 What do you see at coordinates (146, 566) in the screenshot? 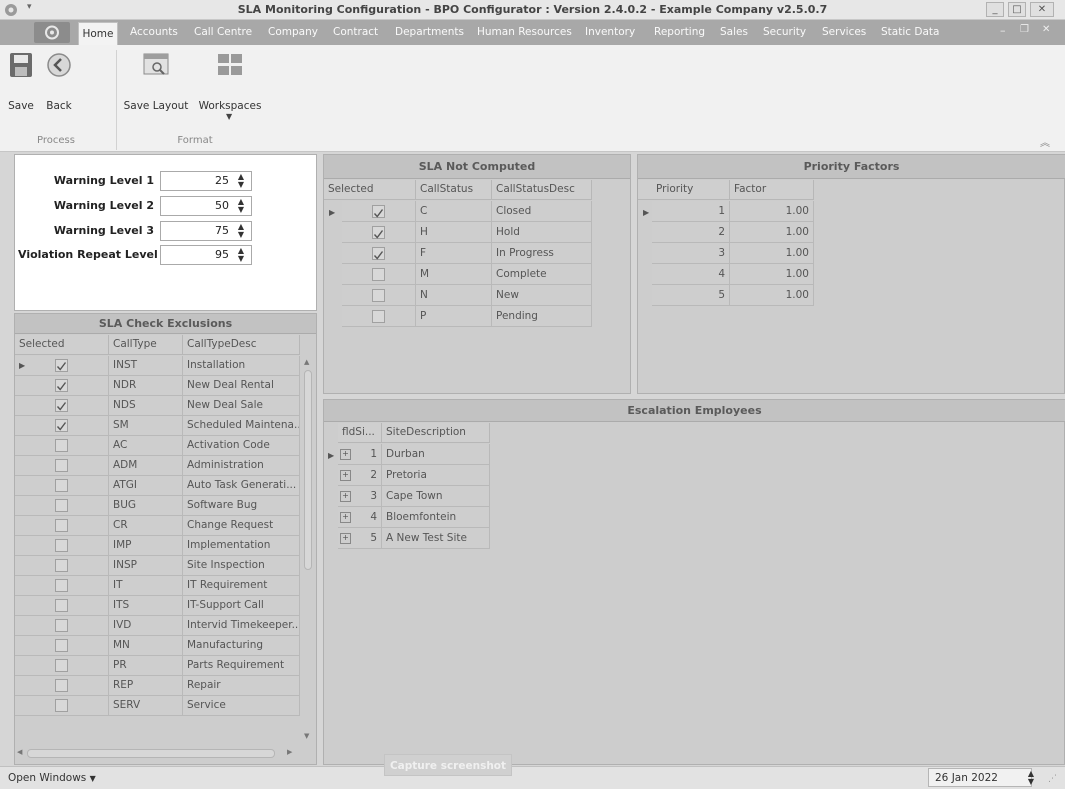
I see `row-calltype-cell: INSP` at bounding box center [146, 566].